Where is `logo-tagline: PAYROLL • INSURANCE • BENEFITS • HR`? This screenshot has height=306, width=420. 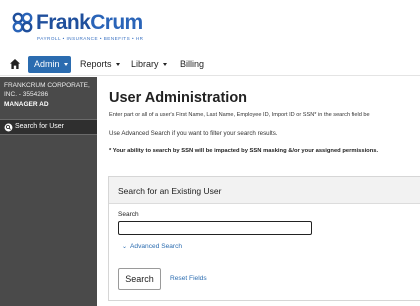 logo-tagline: PAYROLL • INSURANCE • BENEFITS • HR is located at coordinates (90, 38).